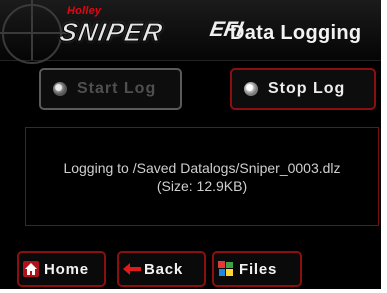 Image resolution: width=387 pixels, height=293 pixels. Describe the element at coordinates (296, 33) in the screenshot. I see `page-title: Data Logging` at that location.